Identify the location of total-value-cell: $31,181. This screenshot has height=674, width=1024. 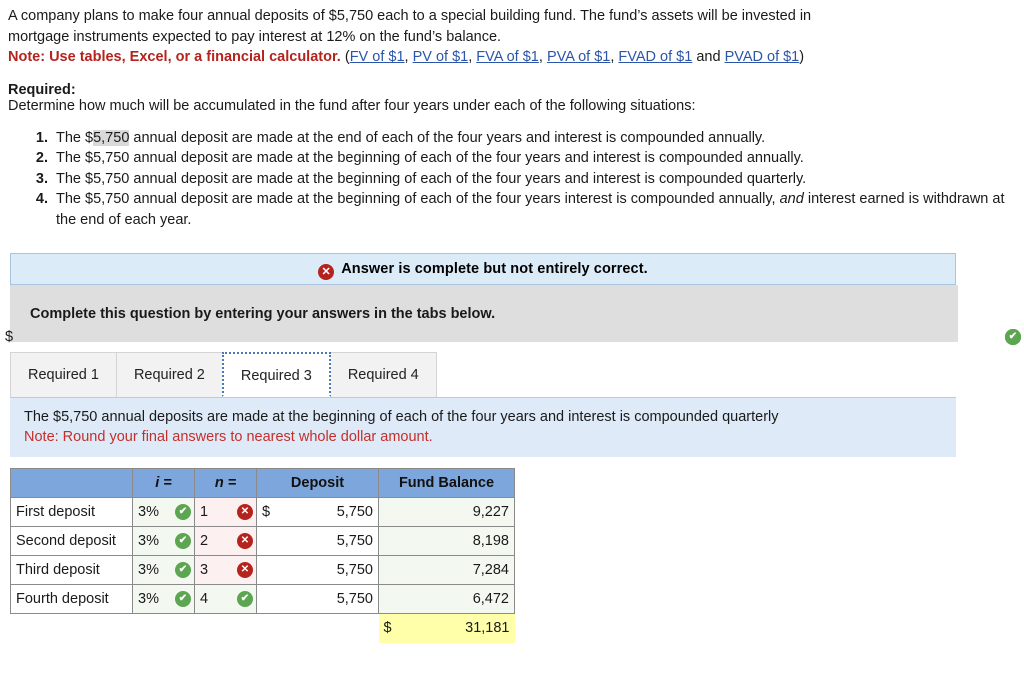
(446, 628).